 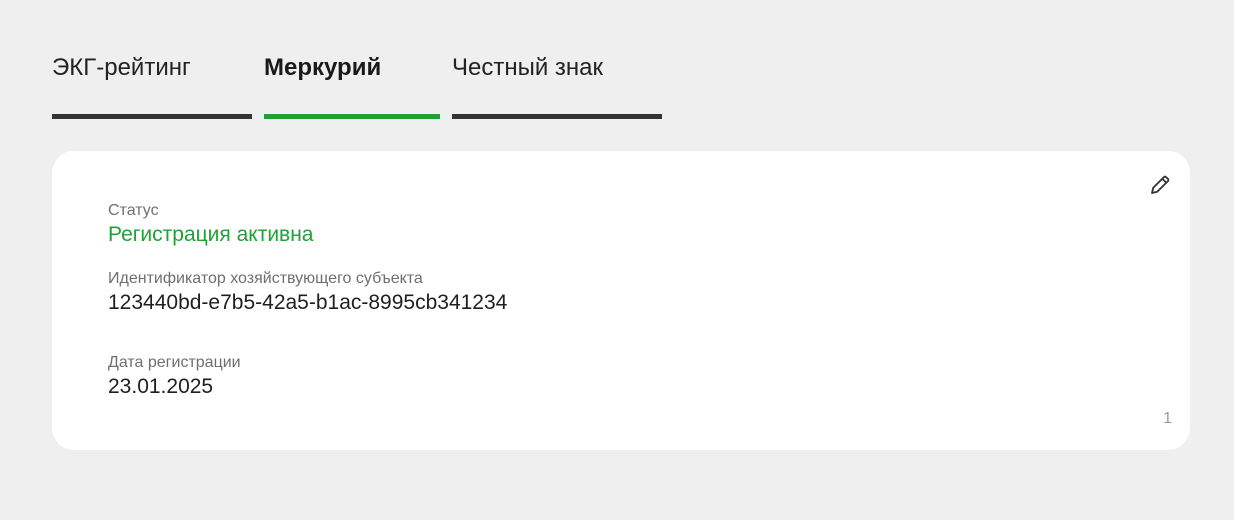 What do you see at coordinates (211, 234) in the screenshot?
I see `status-value: Регистрация активна` at bounding box center [211, 234].